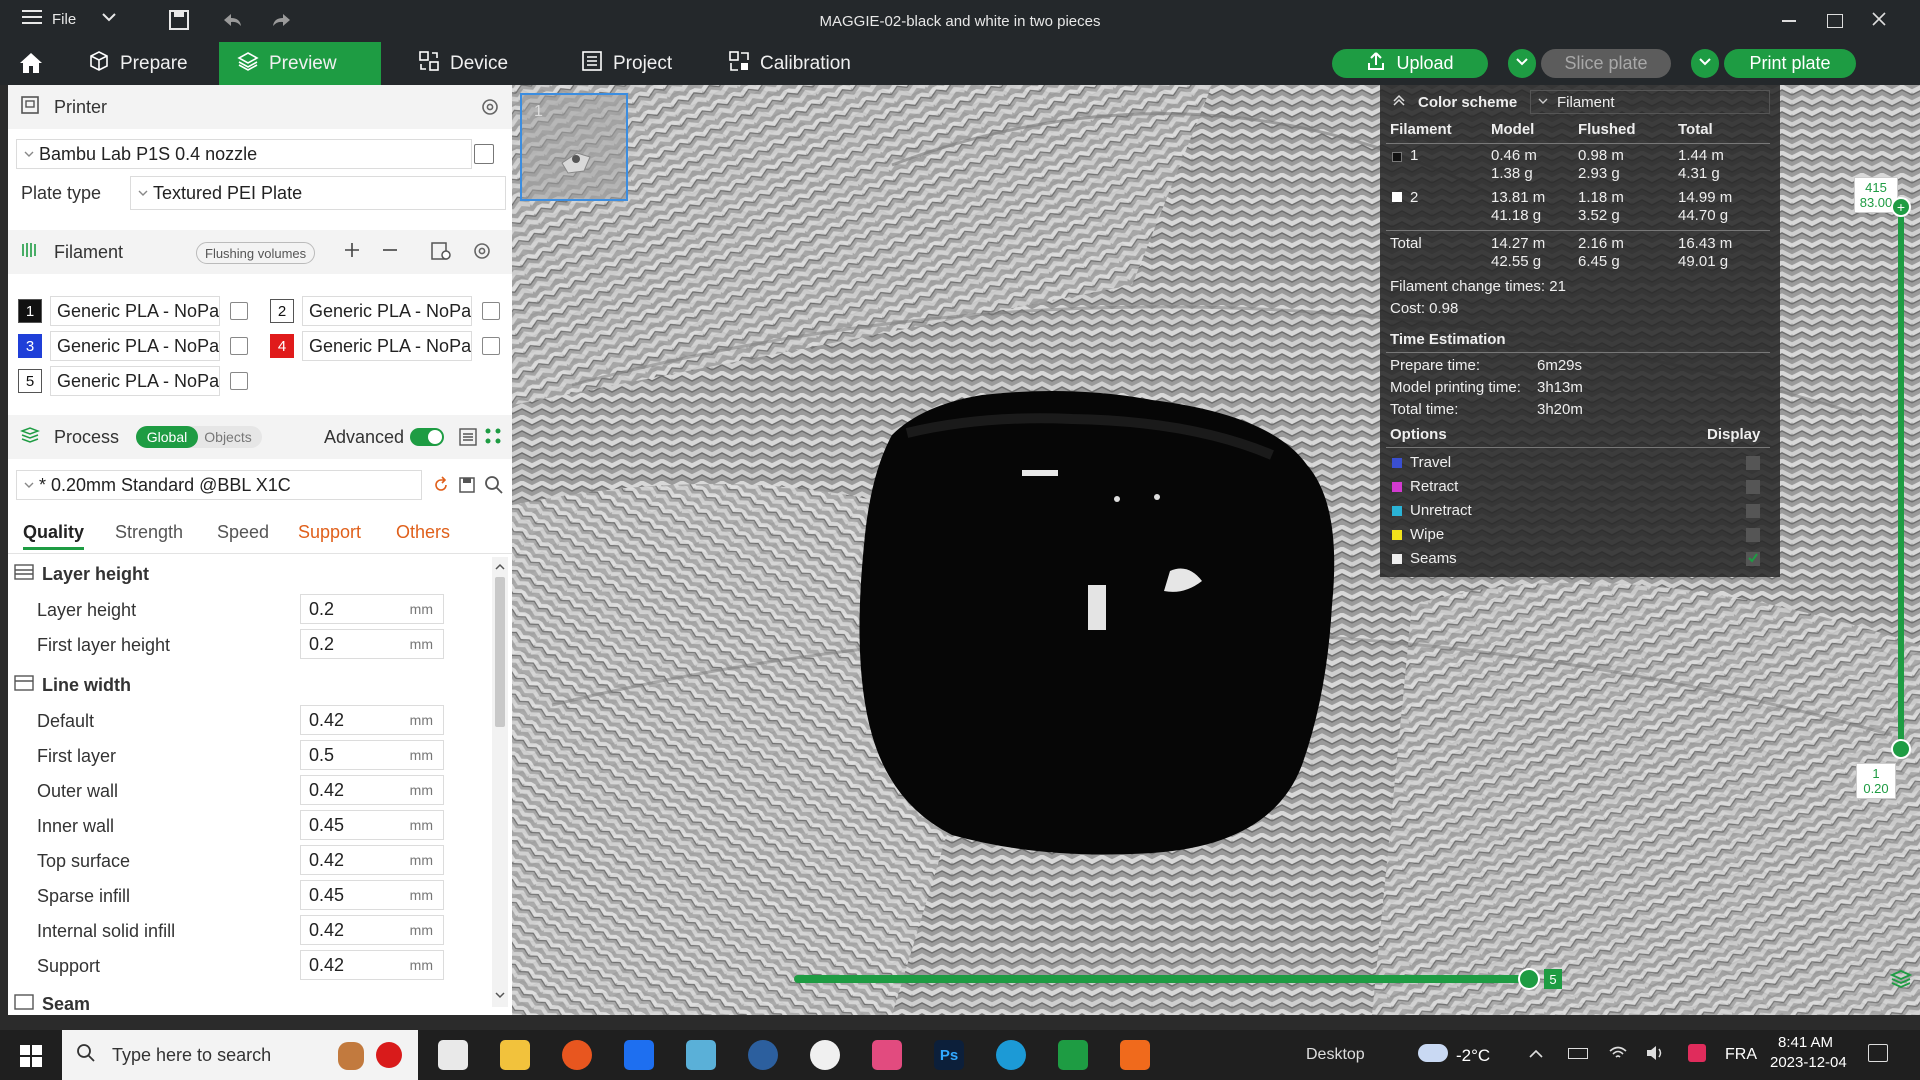  What do you see at coordinates (318, 193) in the screenshot?
I see `plate-type-select: Textured PEI Plate` at bounding box center [318, 193].